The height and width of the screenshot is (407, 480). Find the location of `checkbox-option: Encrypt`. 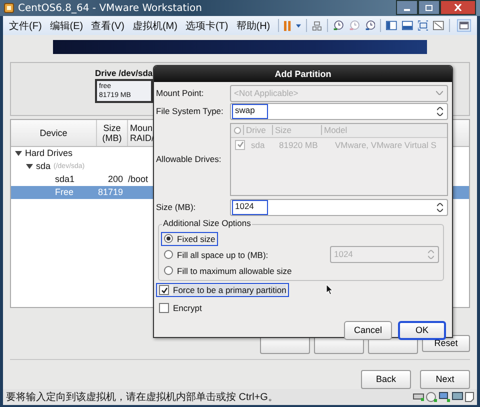

checkbox-option: Encrypt is located at coordinates (180, 308).